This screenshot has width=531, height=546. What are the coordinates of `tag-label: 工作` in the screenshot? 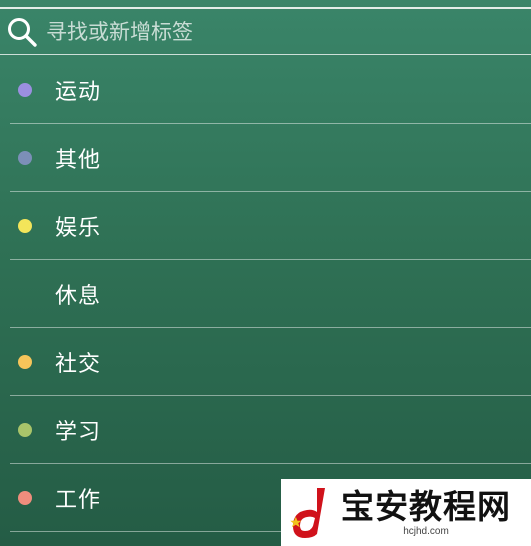 It's located at (78, 500).